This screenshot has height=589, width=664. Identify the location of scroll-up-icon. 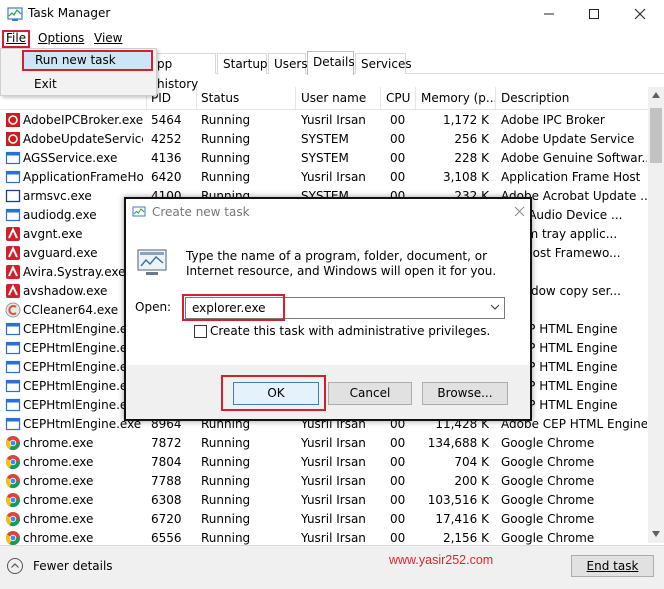
(656, 95).